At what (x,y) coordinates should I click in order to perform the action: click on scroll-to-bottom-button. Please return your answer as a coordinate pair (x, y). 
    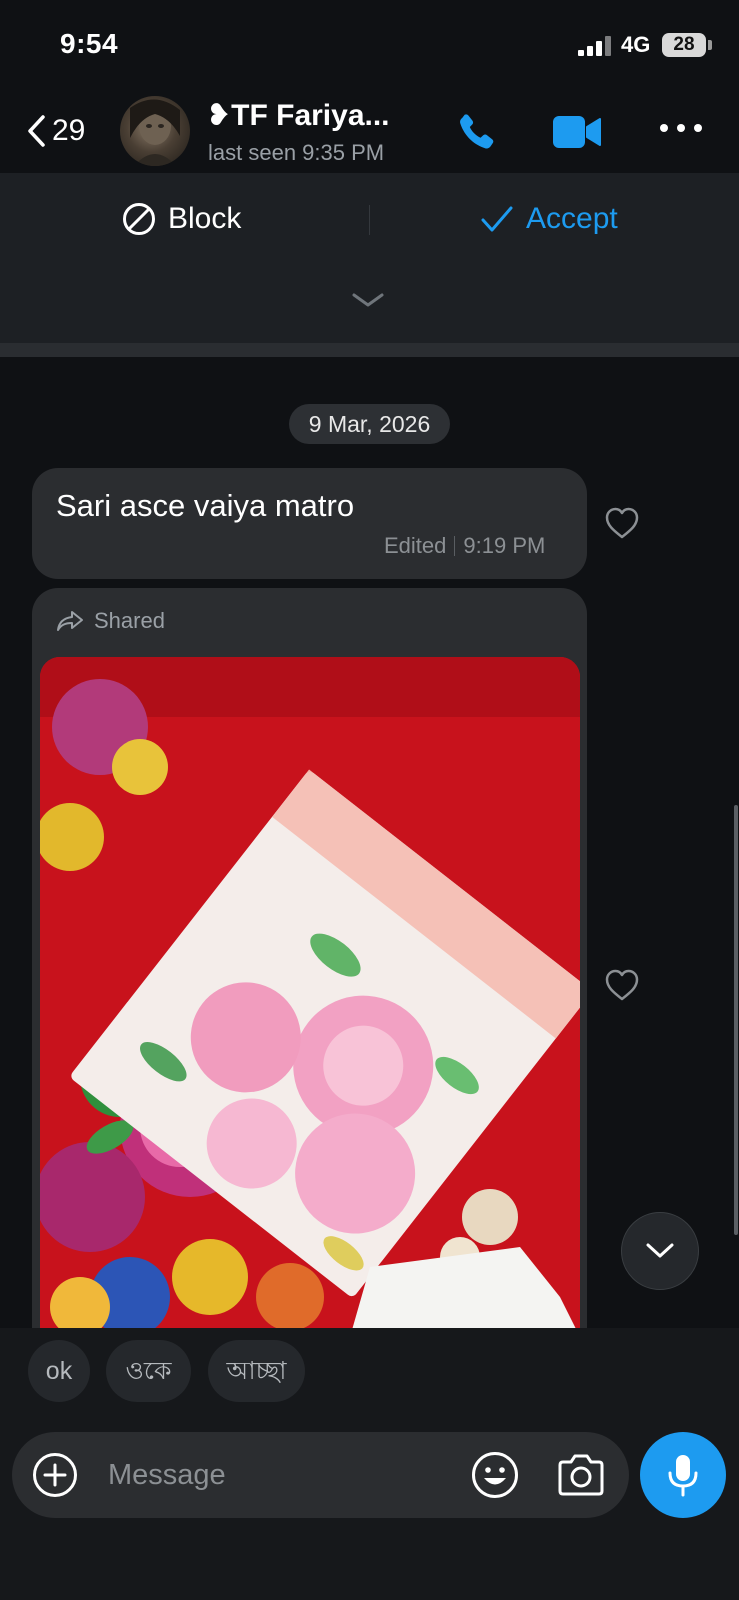
    Looking at the image, I should click on (660, 1251).